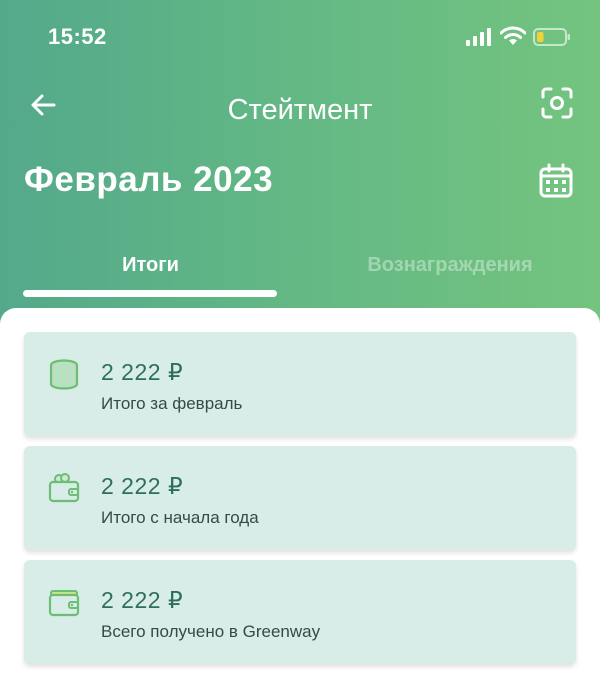  I want to click on scan-icon, so click(557, 103).